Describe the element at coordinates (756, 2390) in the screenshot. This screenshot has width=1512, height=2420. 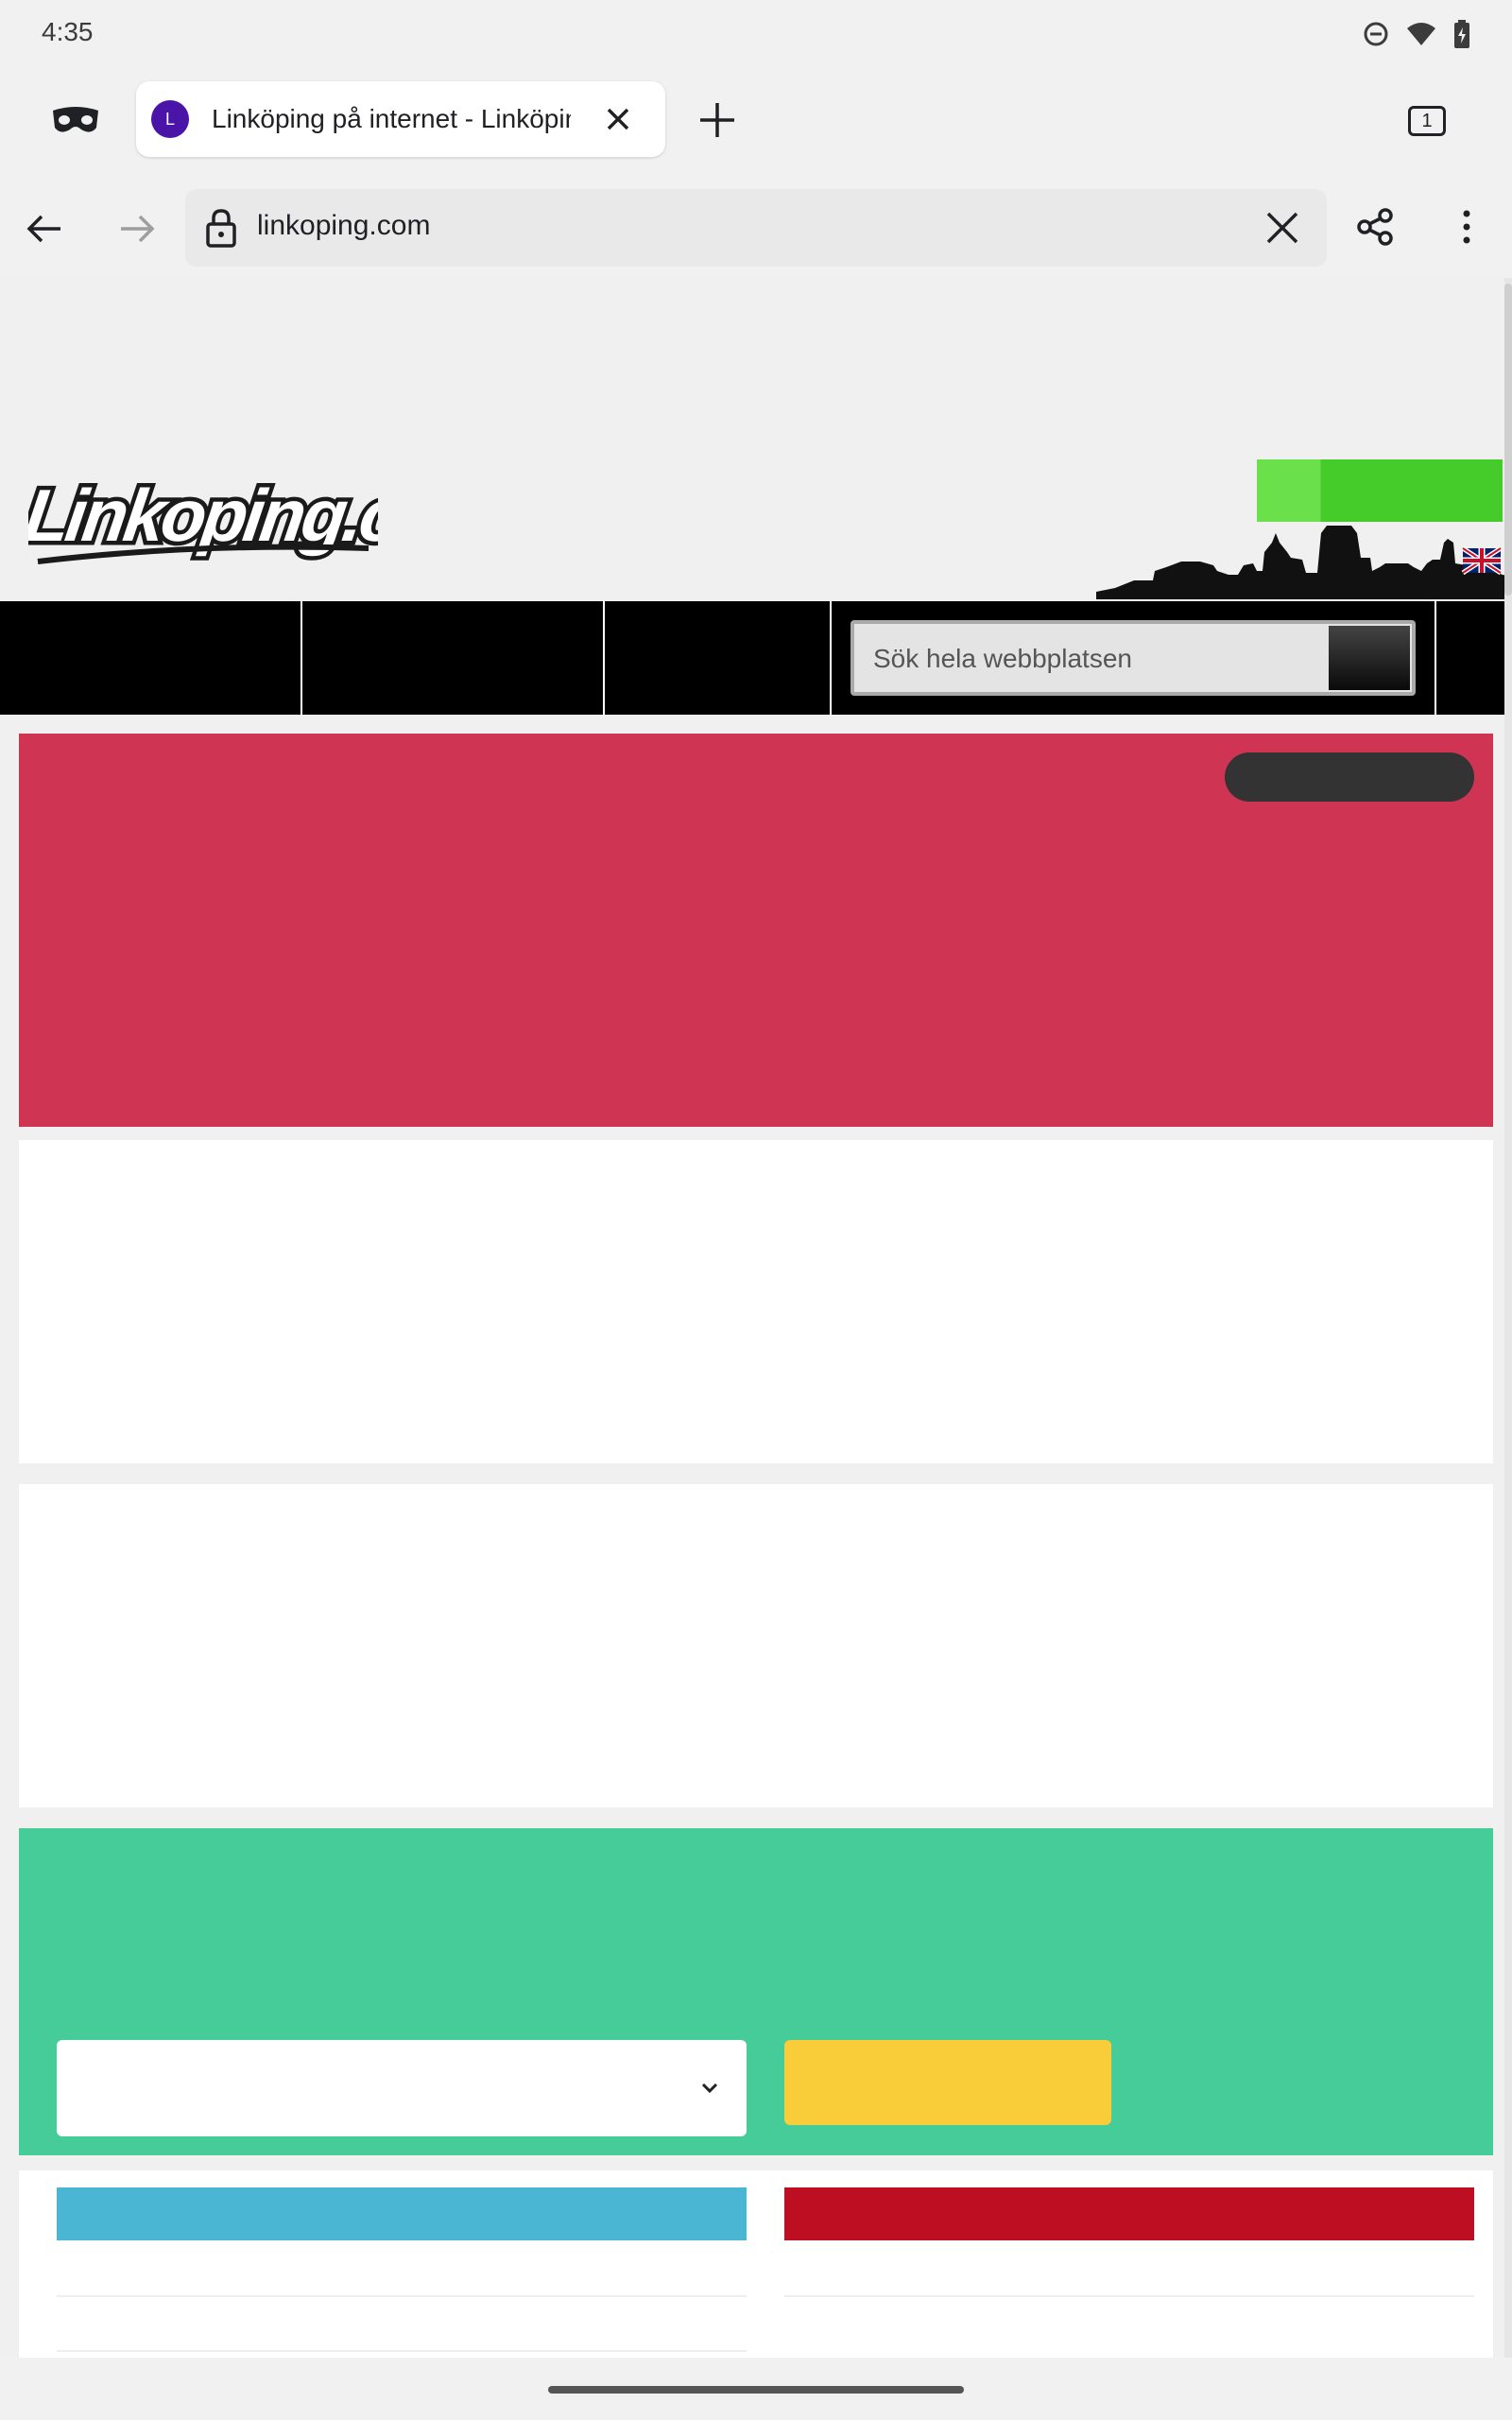
I see `gesture-navigation-handle` at that location.